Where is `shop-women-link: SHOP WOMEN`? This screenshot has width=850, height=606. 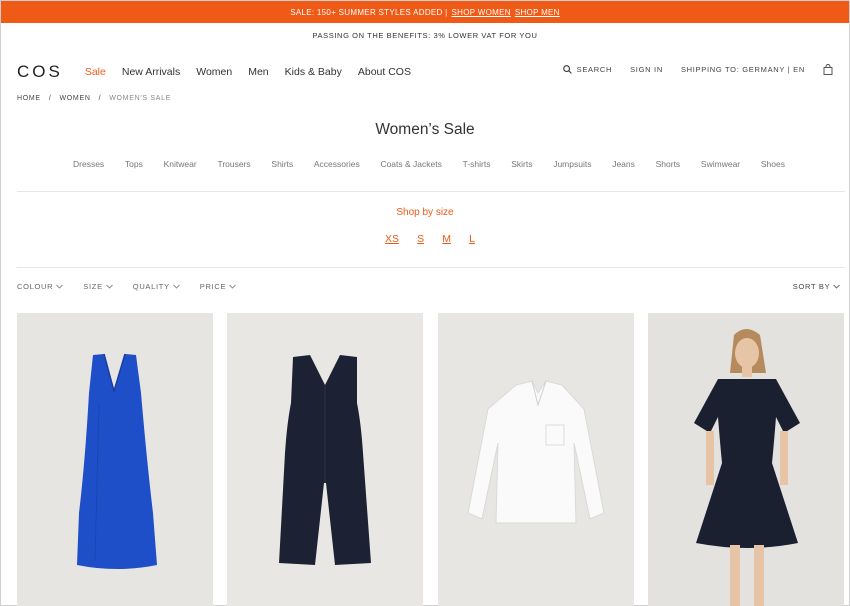
shop-women-link: SHOP WOMEN is located at coordinates (481, 12).